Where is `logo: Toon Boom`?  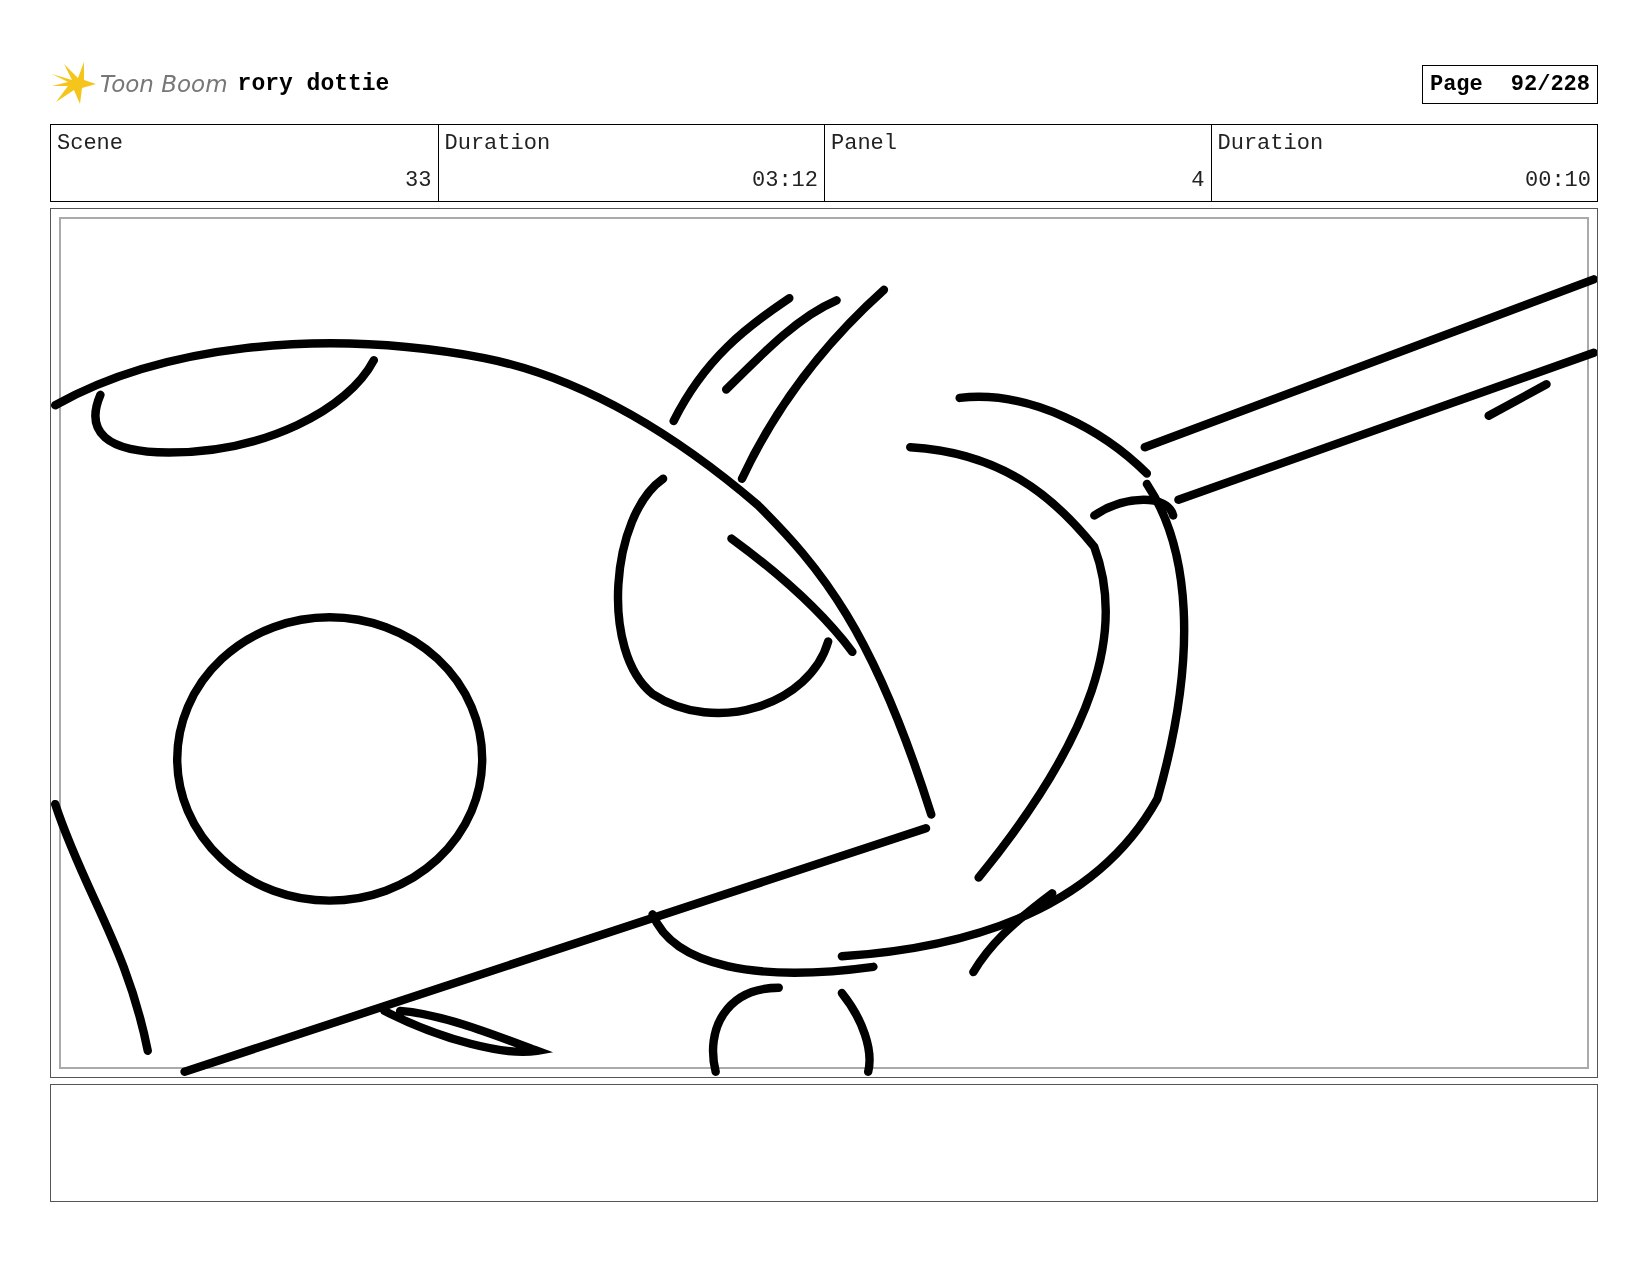
logo: Toon Boom is located at coordinates (139, 84).